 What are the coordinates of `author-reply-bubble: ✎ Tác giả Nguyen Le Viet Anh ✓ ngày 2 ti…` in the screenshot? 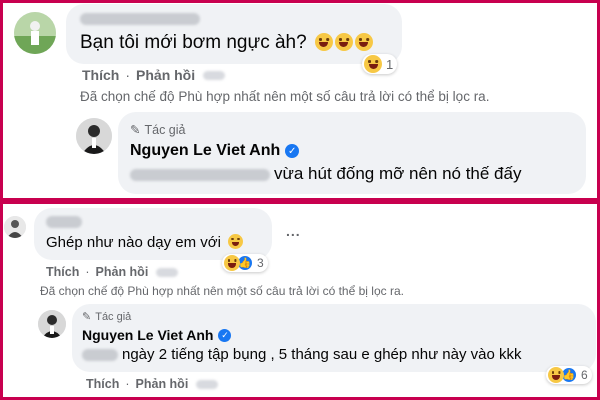 It's located at (334, 338).